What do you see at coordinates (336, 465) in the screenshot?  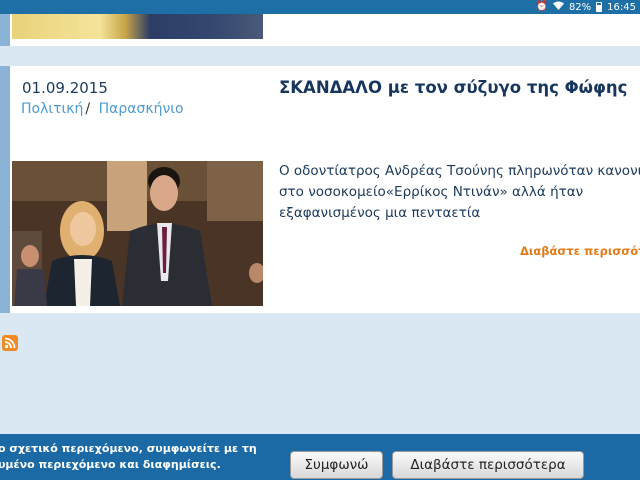 I see `accept-button: Συμφωνώ` at bounding box center [336, 465].